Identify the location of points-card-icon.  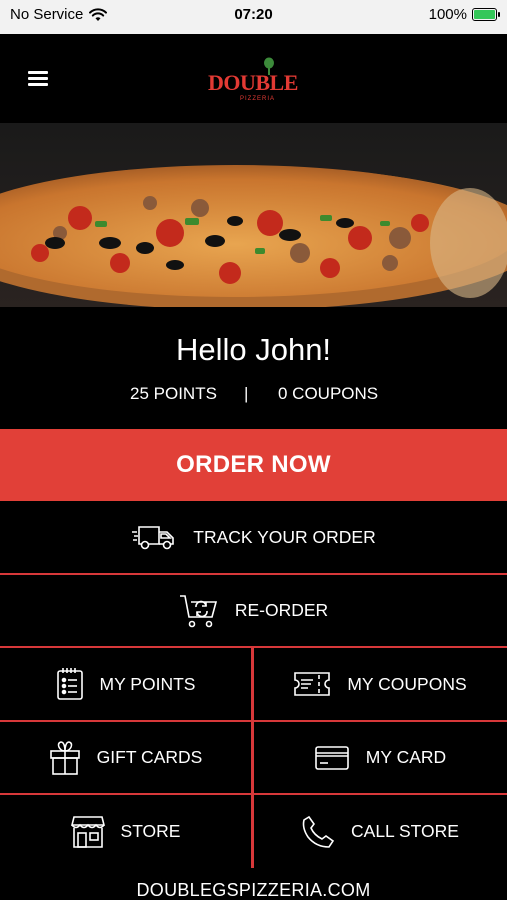
(69, 684).